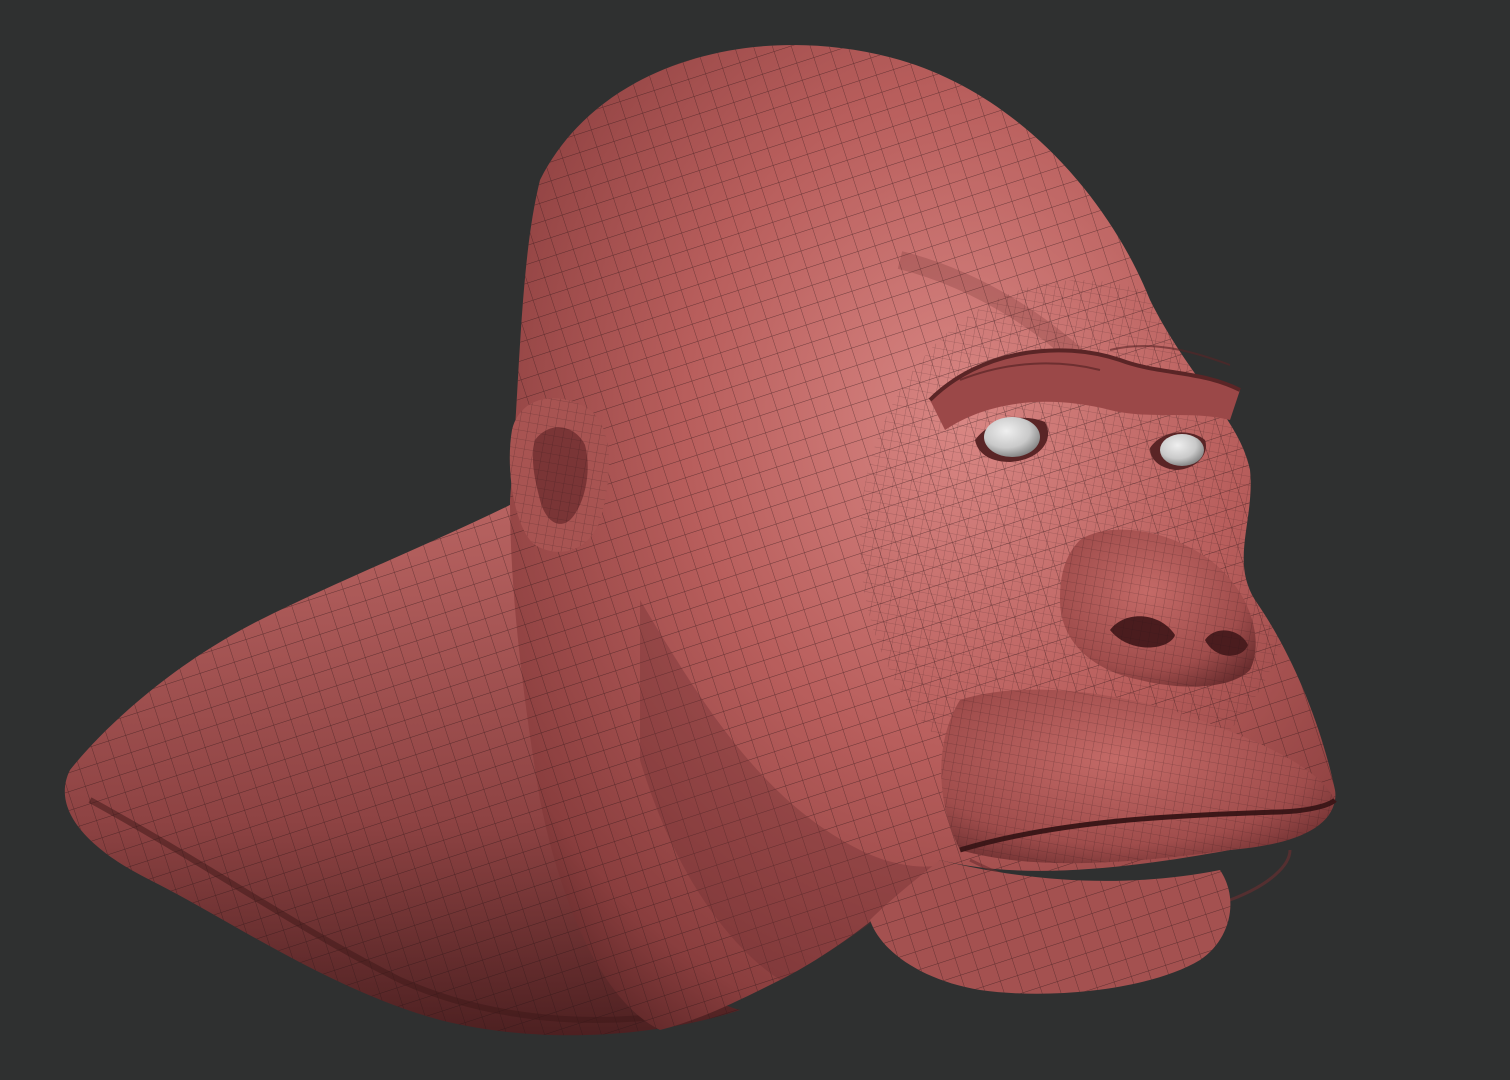 The image size is (1510, 1080). Describe the element at coordinates (1182, 450) in the screenshot. I see `right-eye` at that location.